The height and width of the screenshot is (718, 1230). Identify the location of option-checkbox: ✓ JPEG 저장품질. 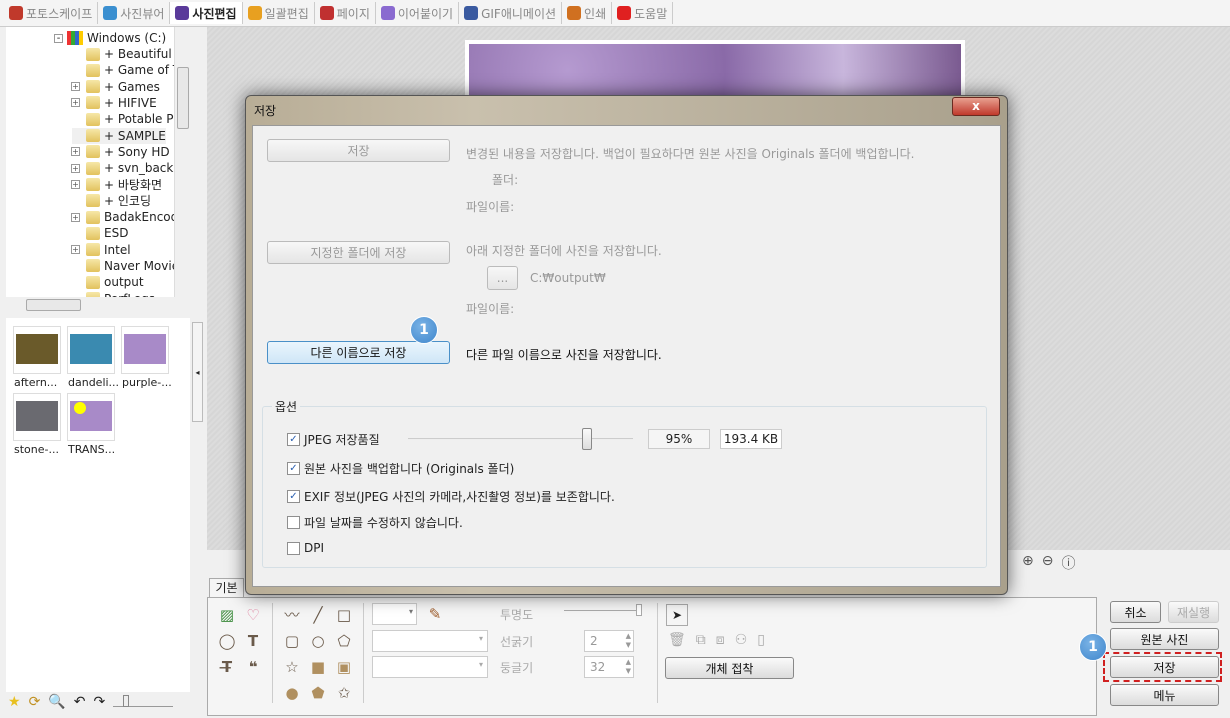
(333, 439).